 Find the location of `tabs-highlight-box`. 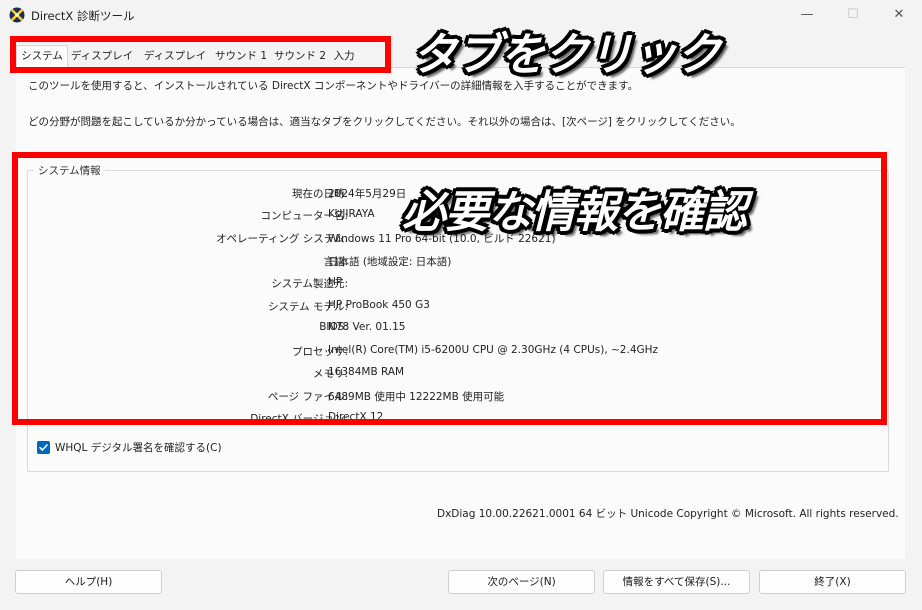

tabs-highlight-box is located at coordinates (200, 54).